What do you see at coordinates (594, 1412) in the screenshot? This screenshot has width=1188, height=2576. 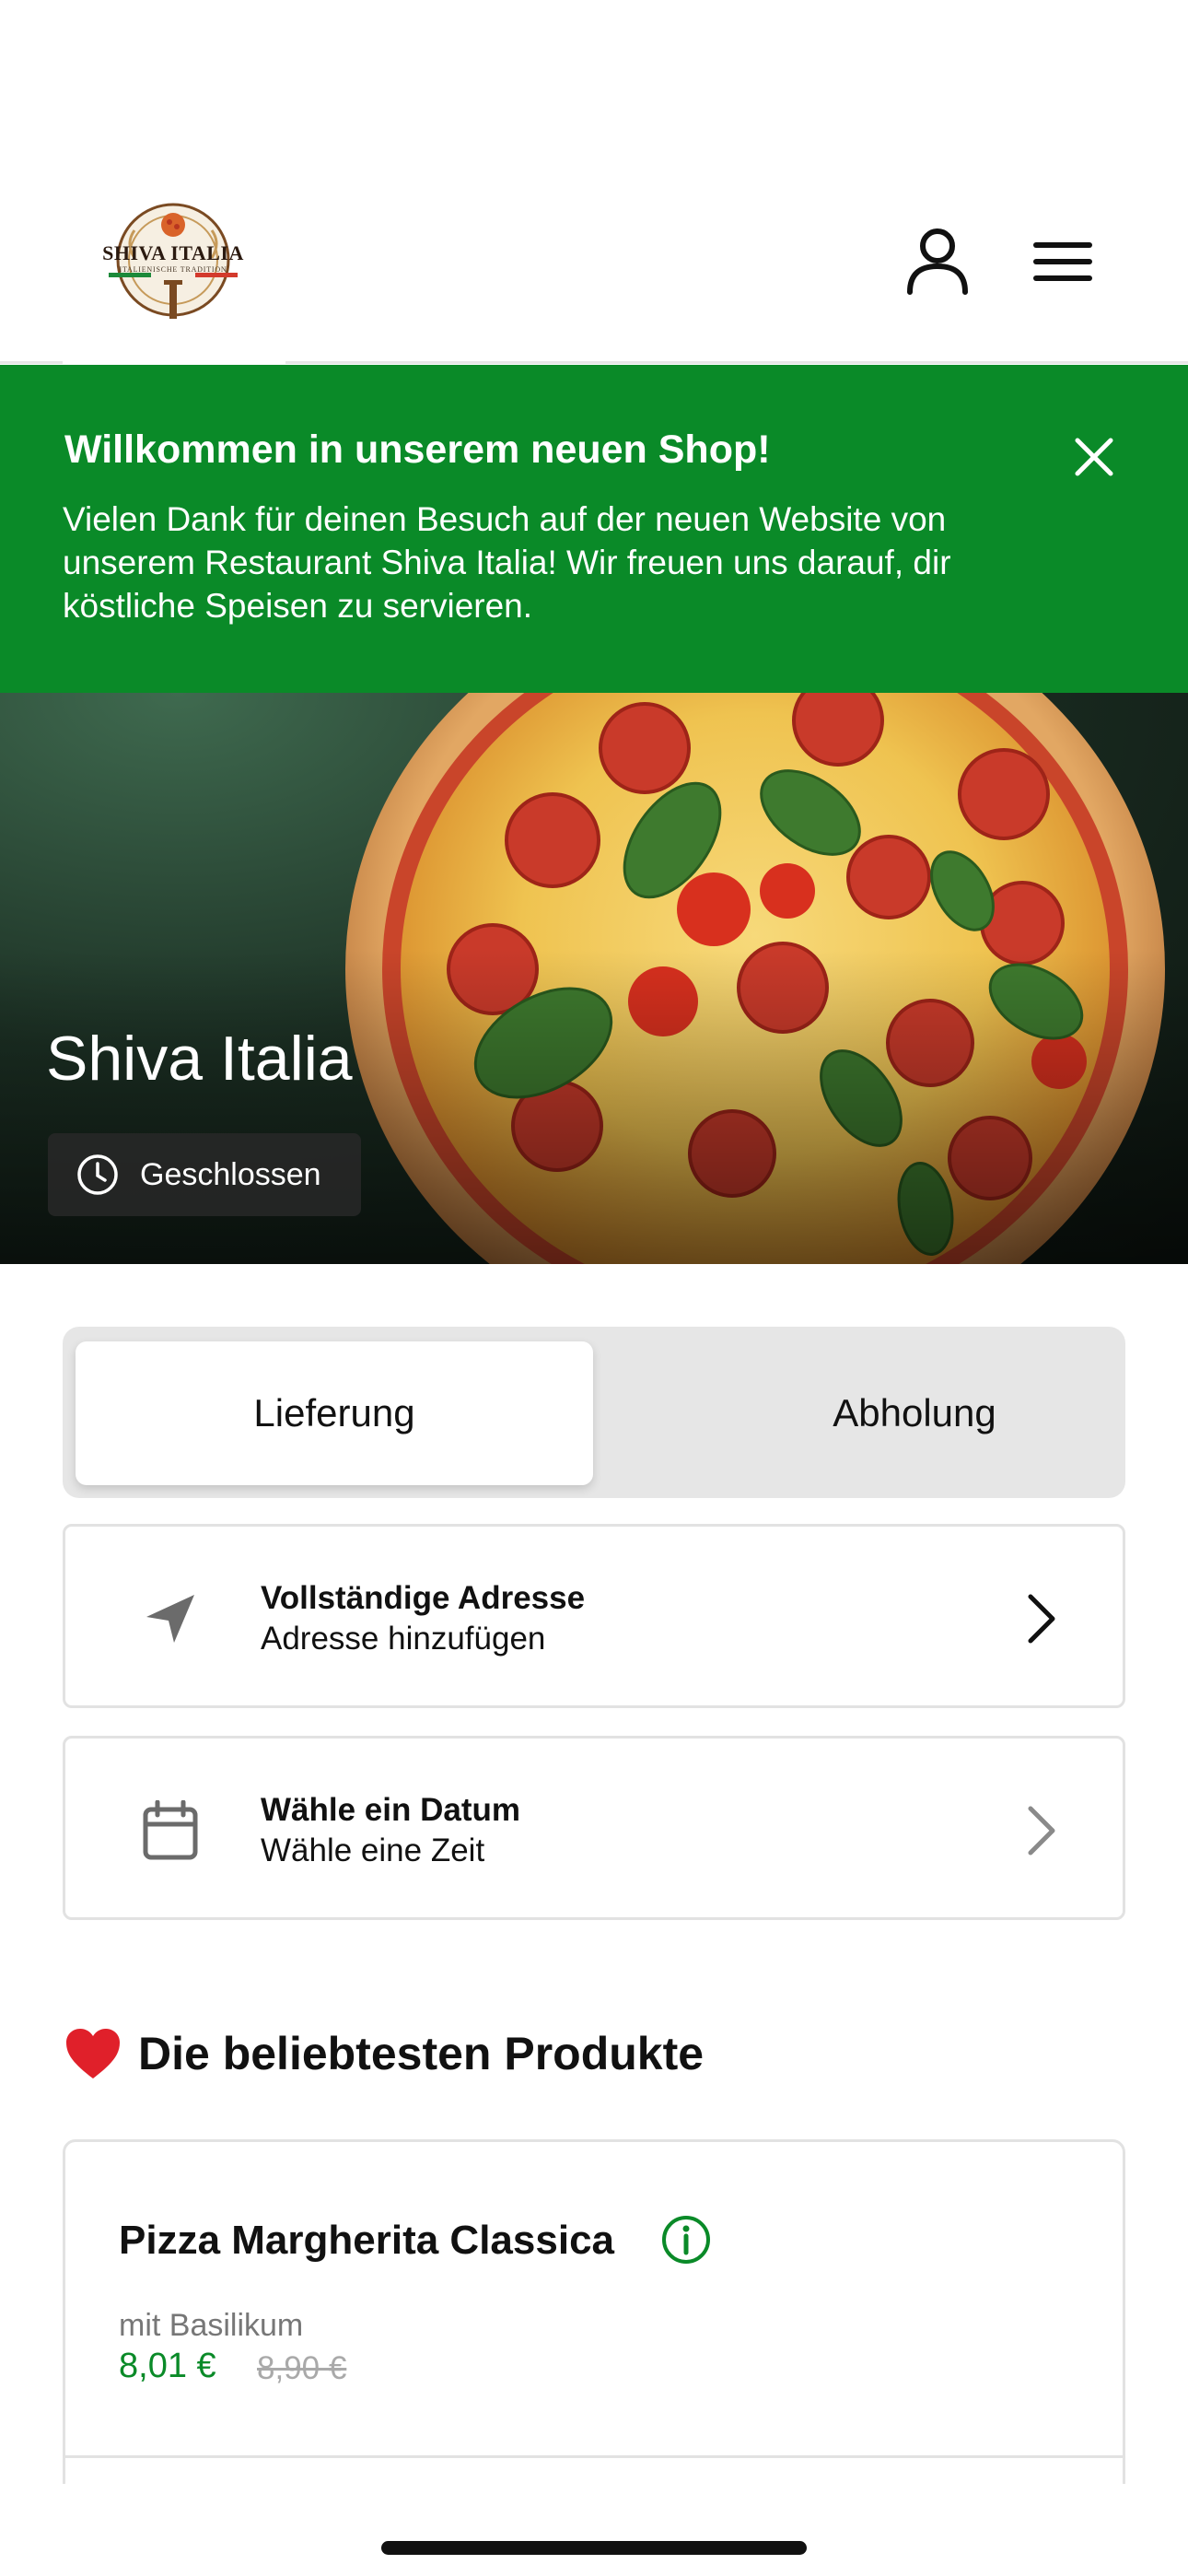 I see `order-mode-toggle: Lieferung Abholung` at bounding box center [594, 1412].